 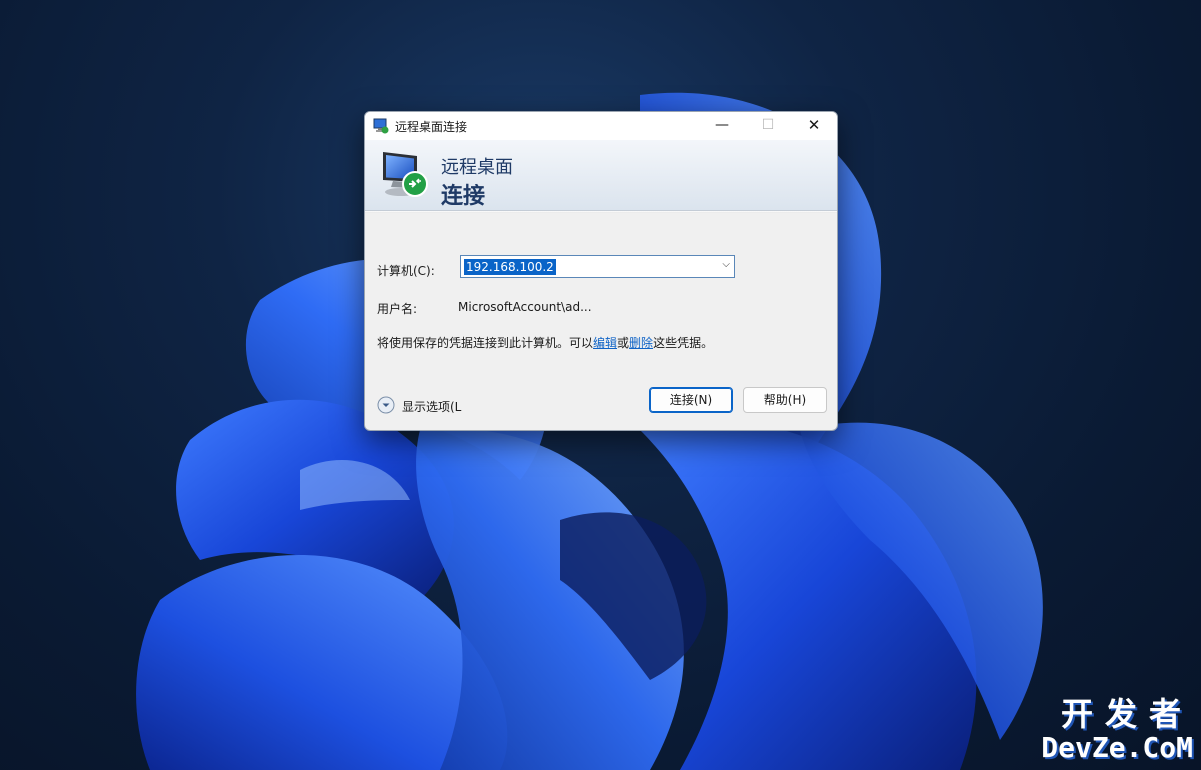 I want to click on show-options-label: 显示选项(L, so click(x=431, y=406).